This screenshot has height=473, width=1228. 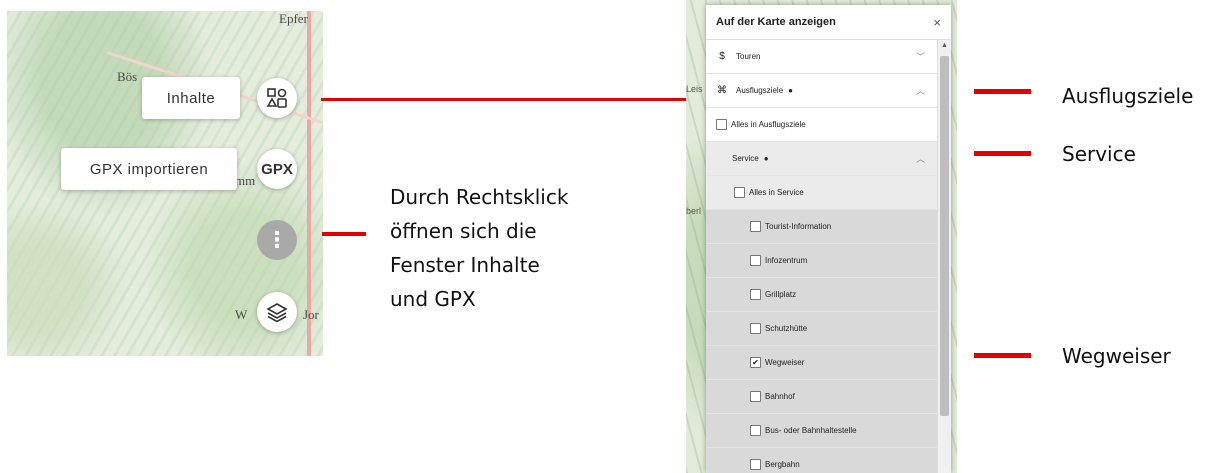 I want to click on poi-icon: ⌘, so click(x=722, y=90).